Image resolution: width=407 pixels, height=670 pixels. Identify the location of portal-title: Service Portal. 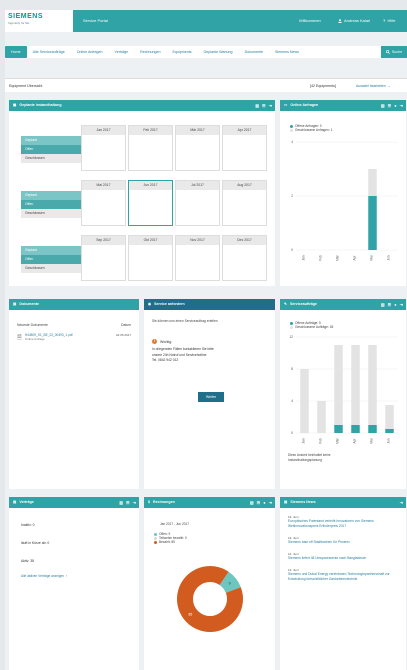
(95, 20).